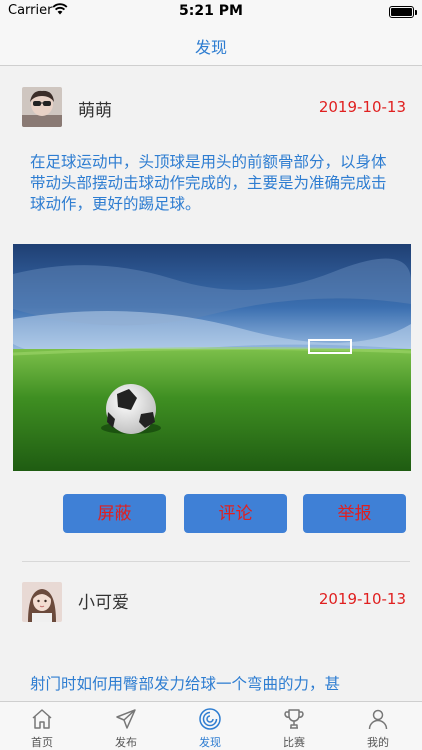 The width and height of the screenshot is (422, 750). What do you see at coordinates (126, 742) in the screenshot?
I see `tab-label: 发布` at bounding box center [126, 742].